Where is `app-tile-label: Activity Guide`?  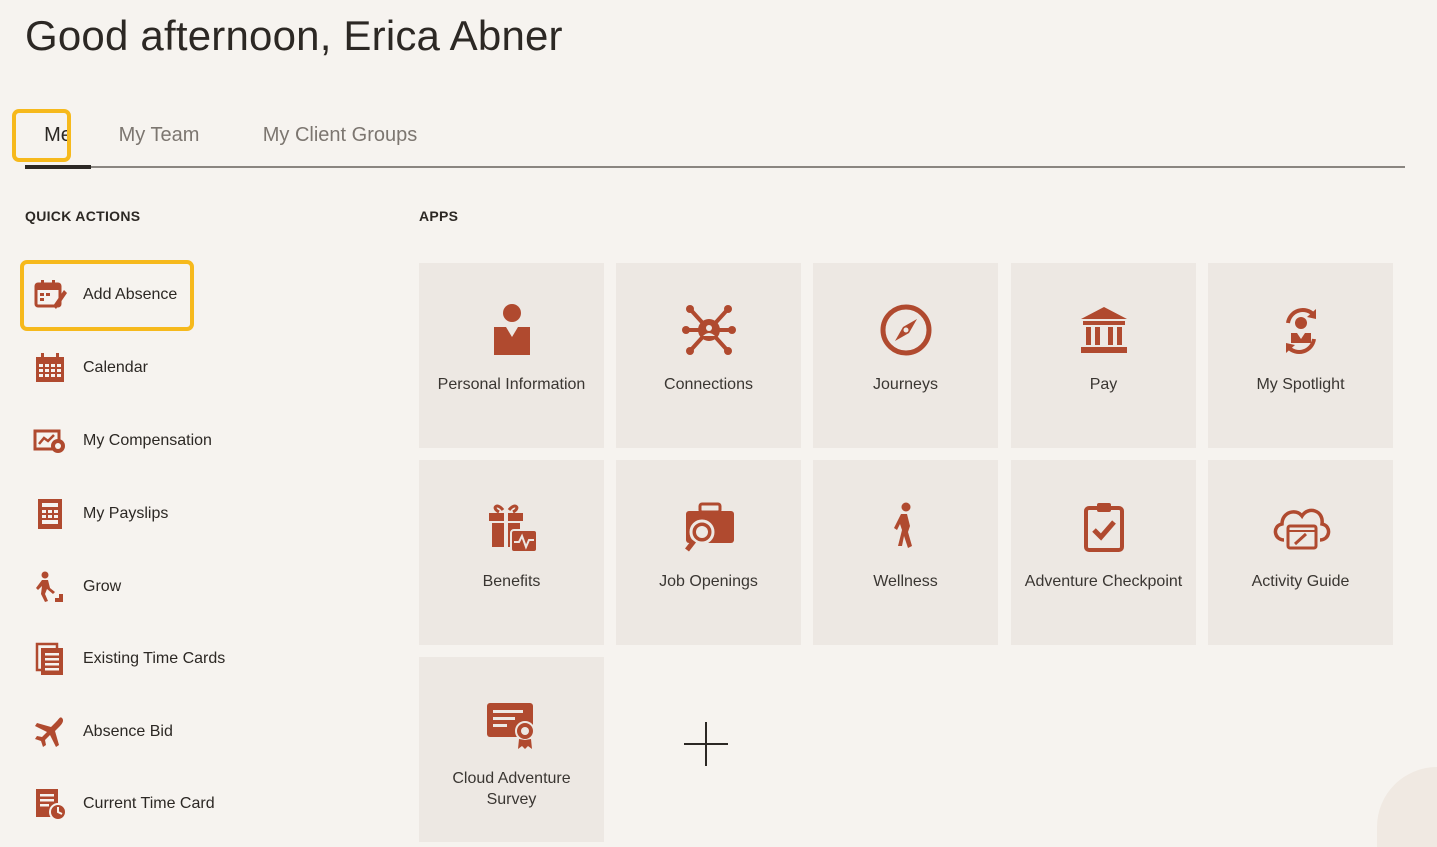
app-tile-label: Activity Guide is located at coordinates (1300, 581).